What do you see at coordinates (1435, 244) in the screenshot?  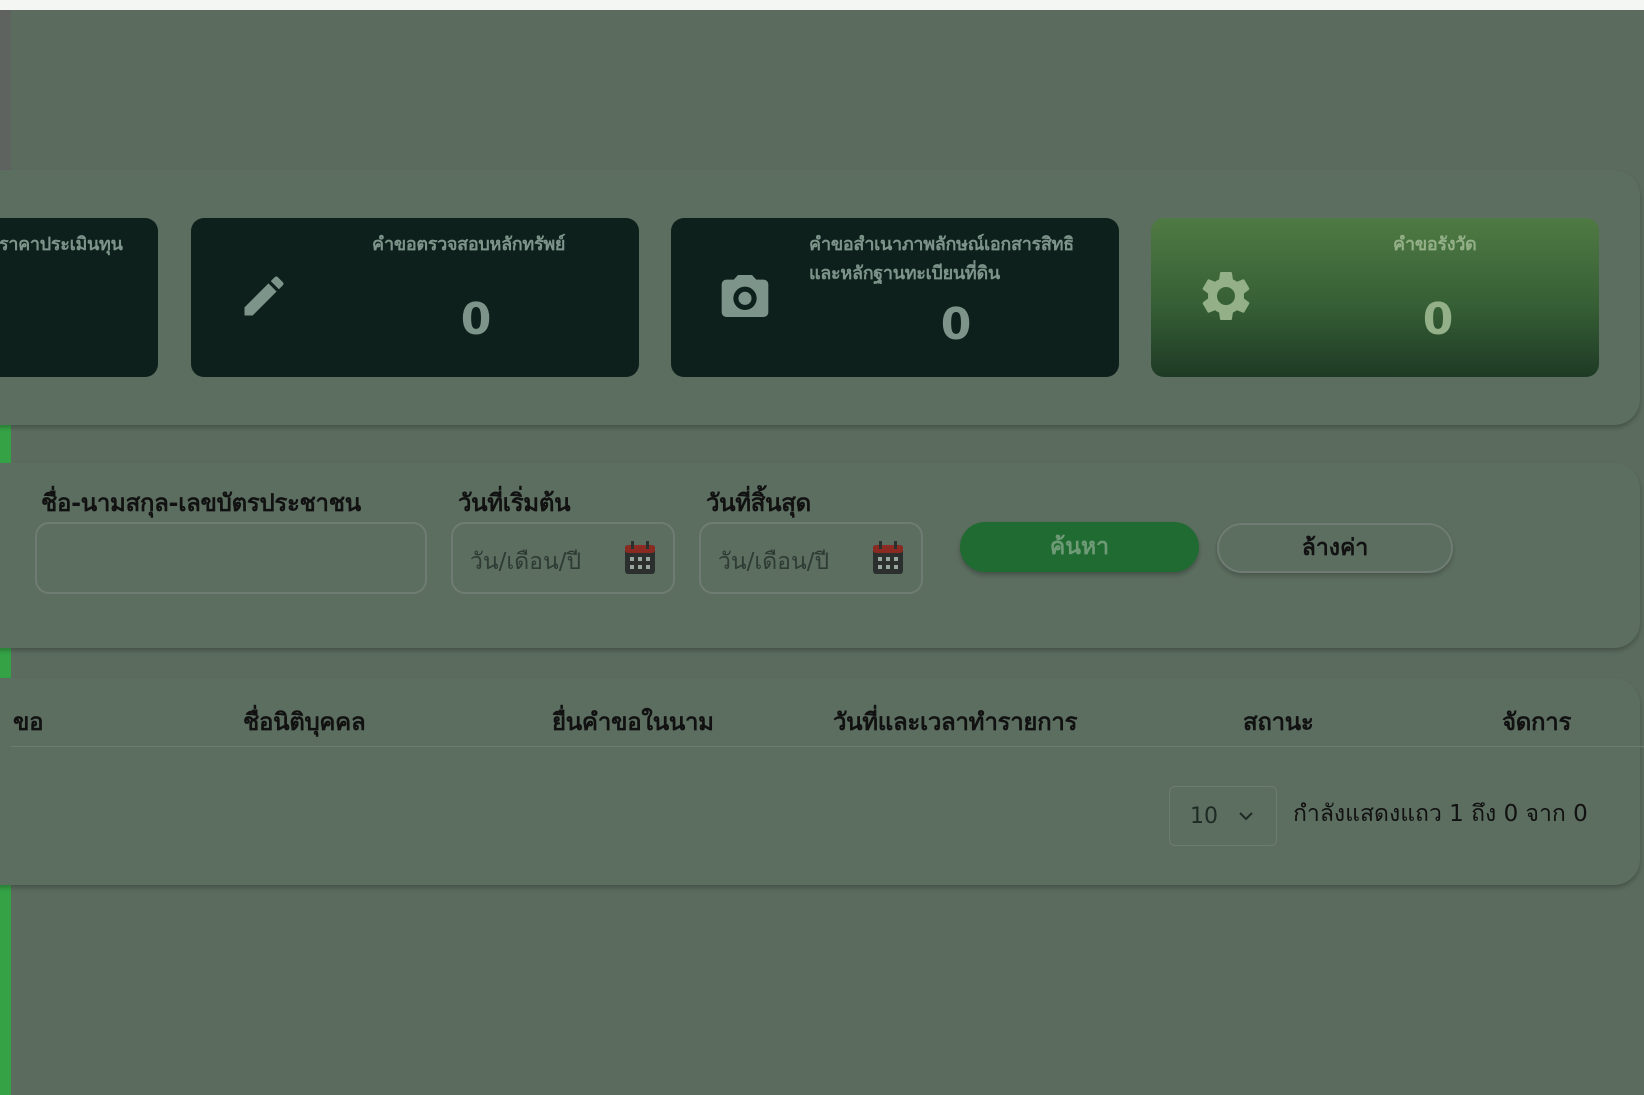 I see `card-title: คำขอรังวัด` at bounding box center [1435, 244].